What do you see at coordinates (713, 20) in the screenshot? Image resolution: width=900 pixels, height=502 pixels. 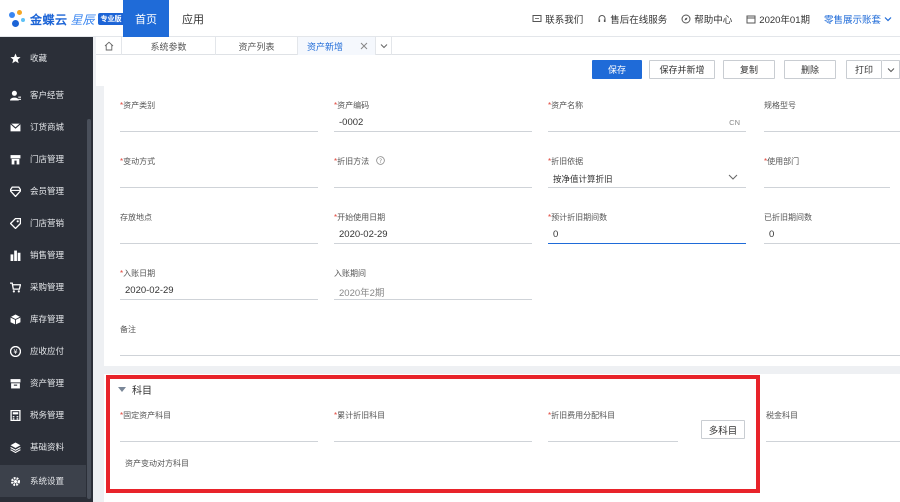 I see `help-label: 帮助中心` at bounding box center [713, 20].